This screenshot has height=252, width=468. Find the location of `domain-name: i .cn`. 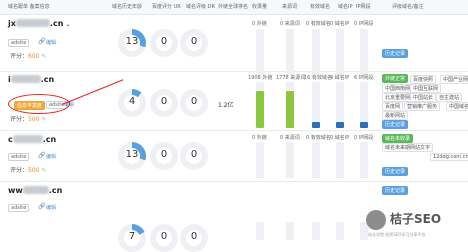

domain-name: i .cn is located at coordinates (31, 79).